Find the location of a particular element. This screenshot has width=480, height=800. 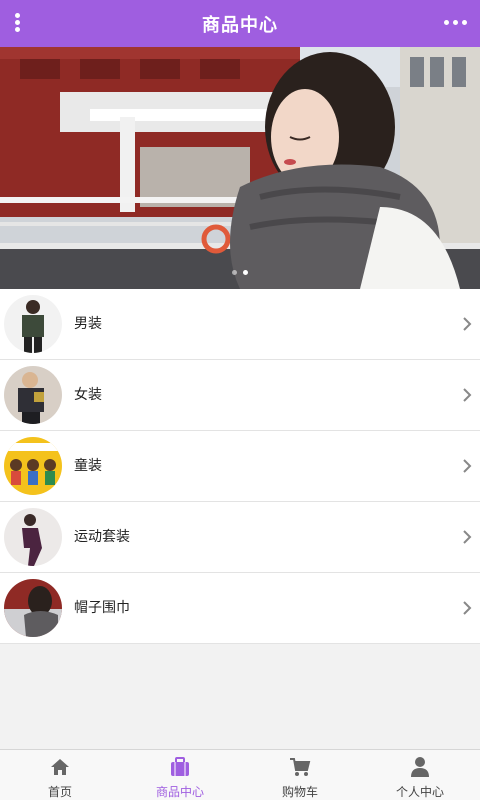

tab-label: 购物车 is located at coordinates (299, 792).